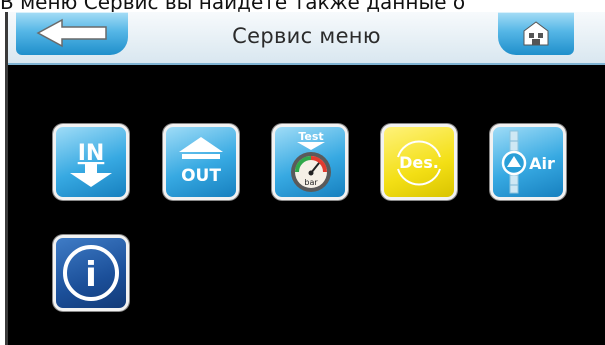 The width and height of the screenshot is (605, 345). Describe the element at coordinates (310, 136) in the screenshot. I see `test-label: Test` at that location.